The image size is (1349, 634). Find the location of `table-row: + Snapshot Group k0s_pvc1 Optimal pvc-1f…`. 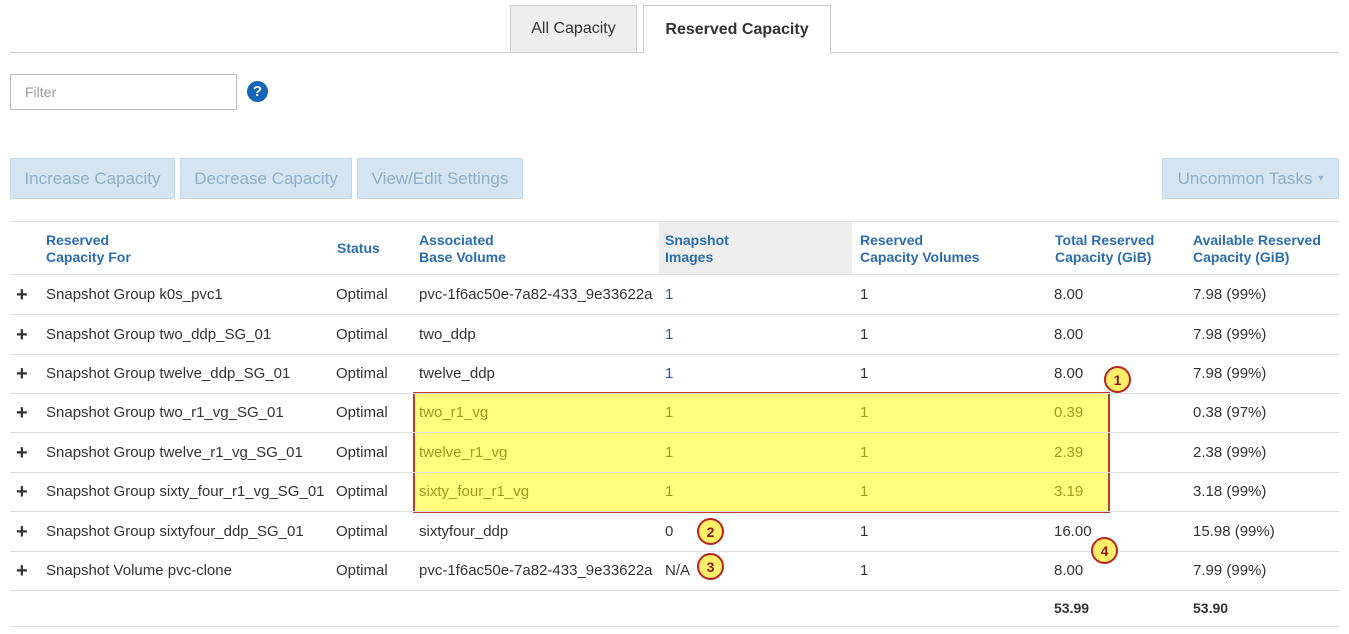

table-row: + Snapshot Group k0s_pvc1 Optimal pvc-1f… is located at coordinates (674, 295).